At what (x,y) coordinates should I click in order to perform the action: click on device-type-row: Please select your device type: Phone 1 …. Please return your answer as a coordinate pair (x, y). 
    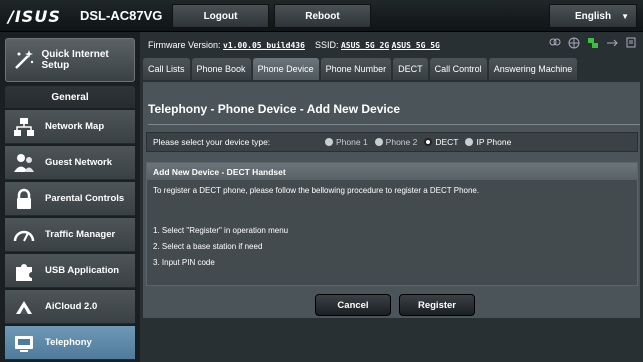
    Looking at the image, I should click on (392, 142).